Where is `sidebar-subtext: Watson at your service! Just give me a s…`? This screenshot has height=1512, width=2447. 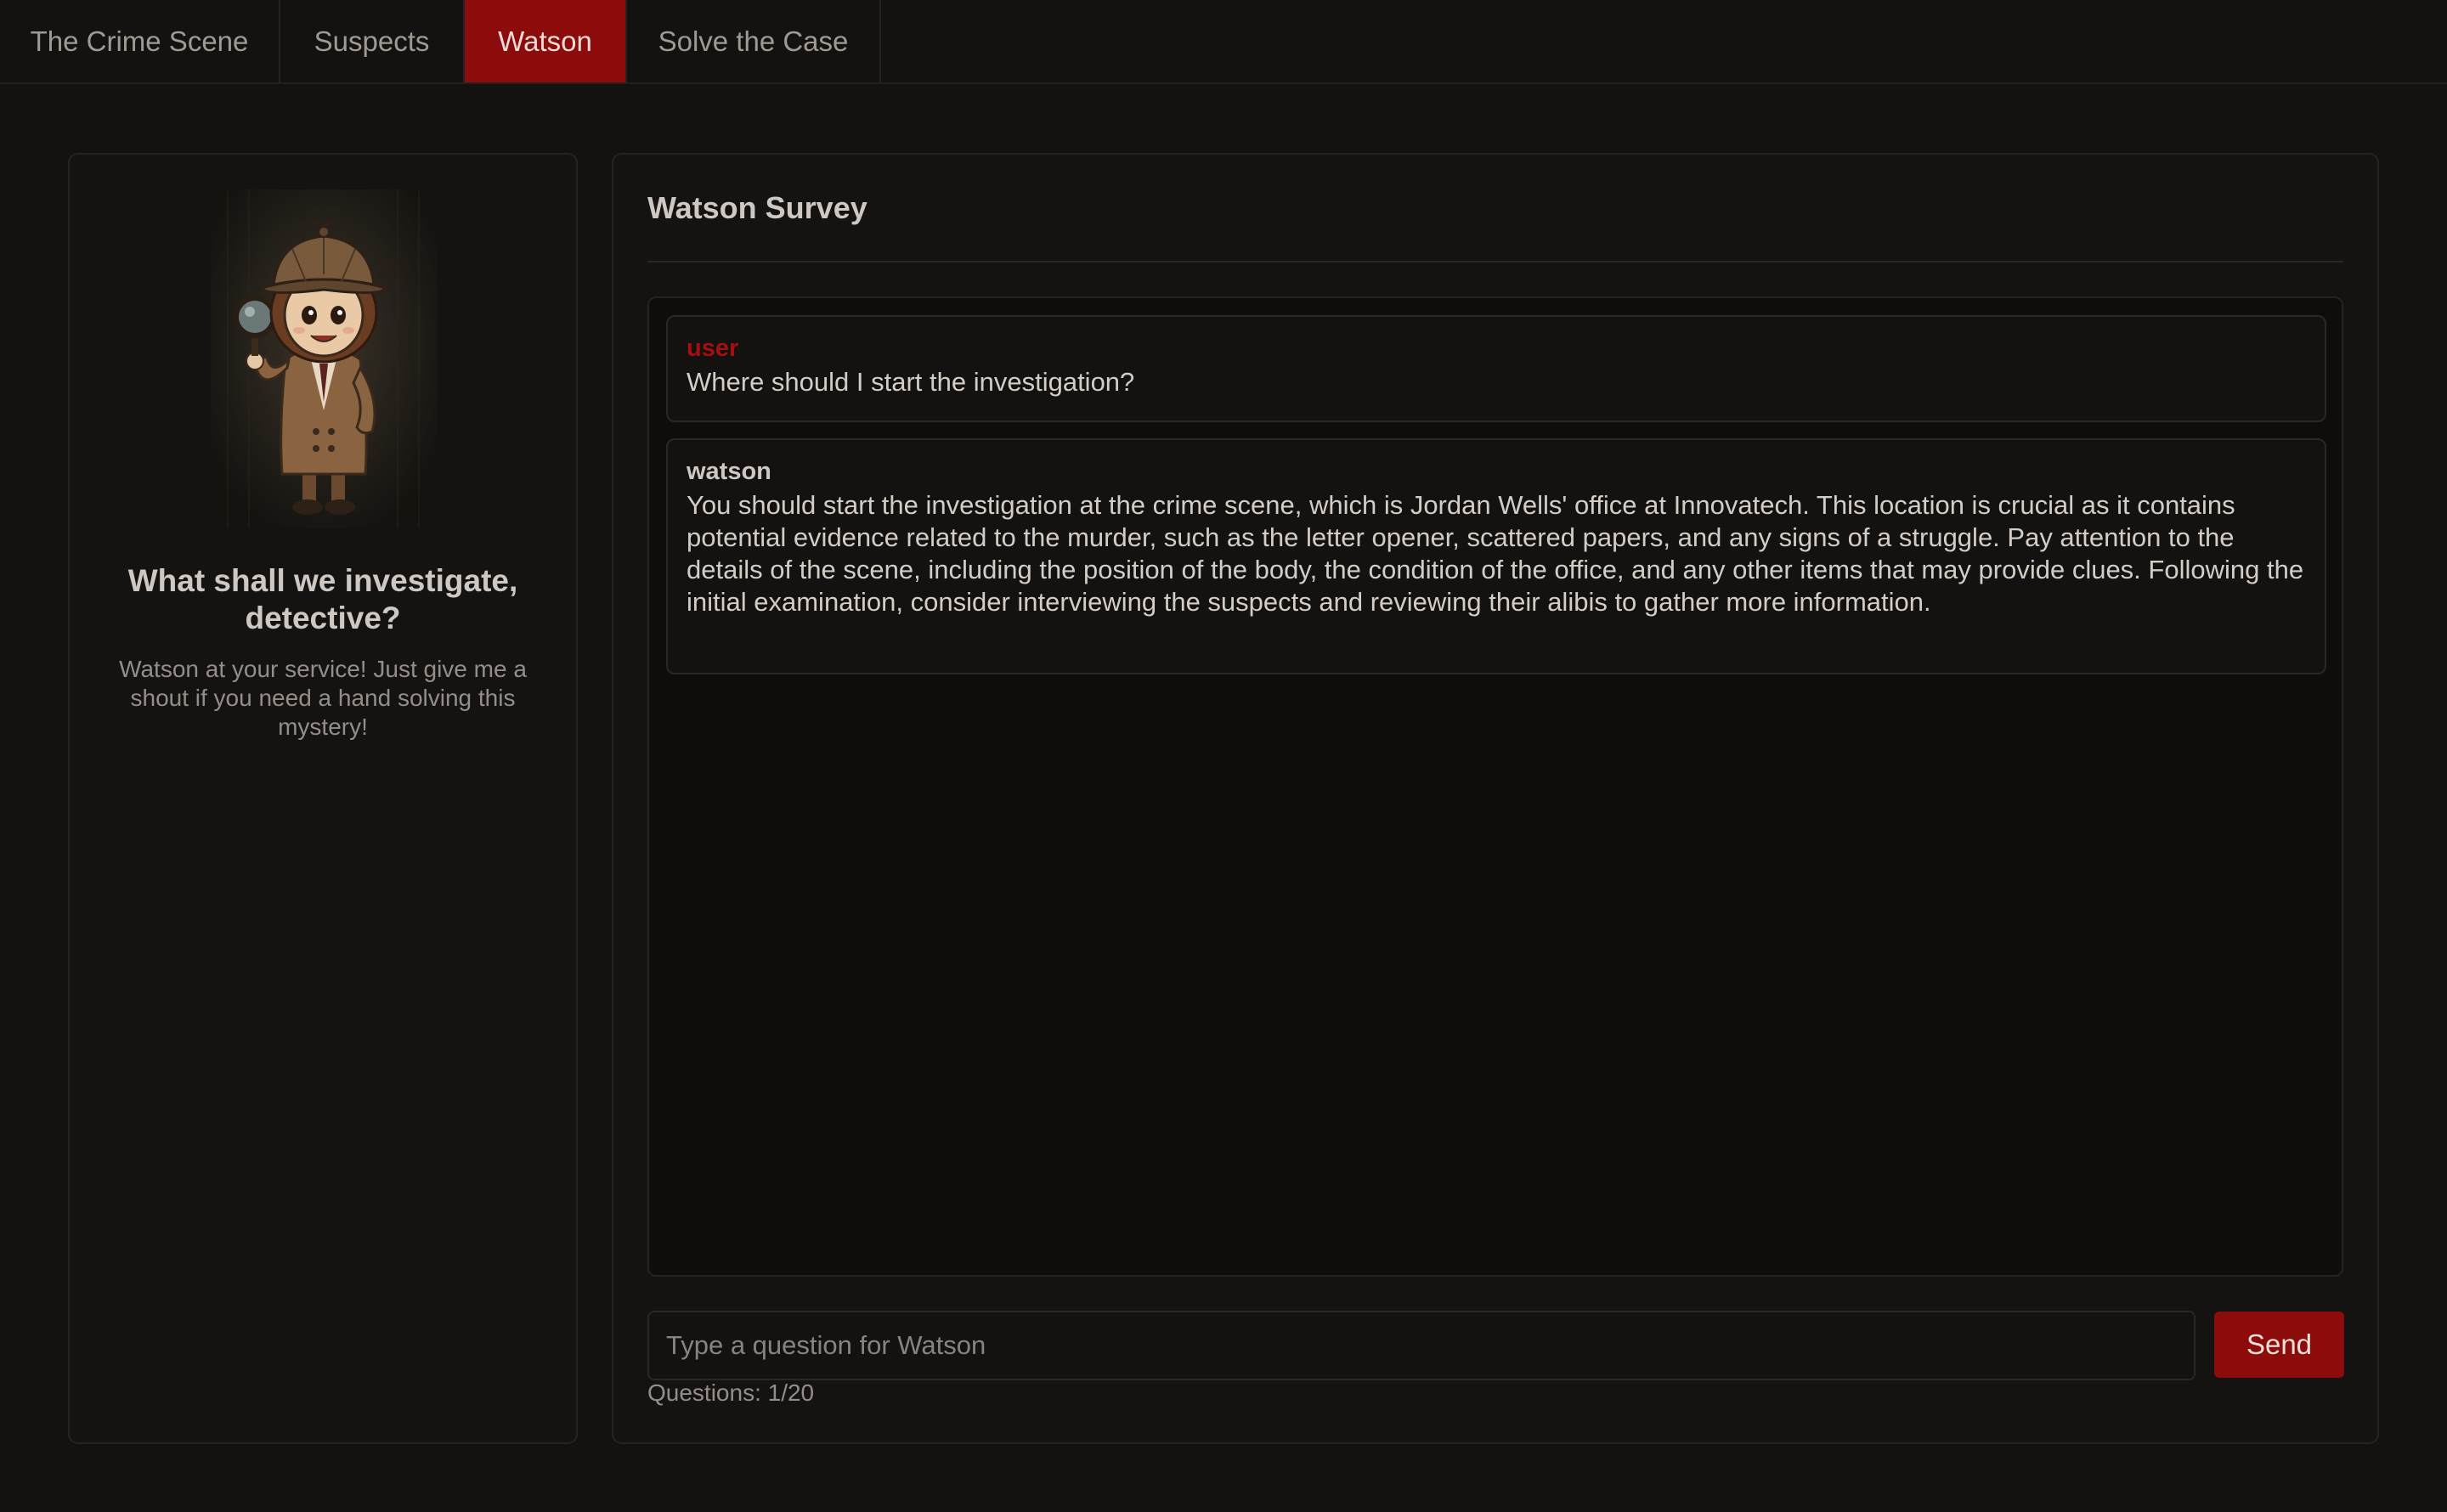 sidebar-subtext: Watson at your service! Just give me a s… is located at coordinates (323, 698).